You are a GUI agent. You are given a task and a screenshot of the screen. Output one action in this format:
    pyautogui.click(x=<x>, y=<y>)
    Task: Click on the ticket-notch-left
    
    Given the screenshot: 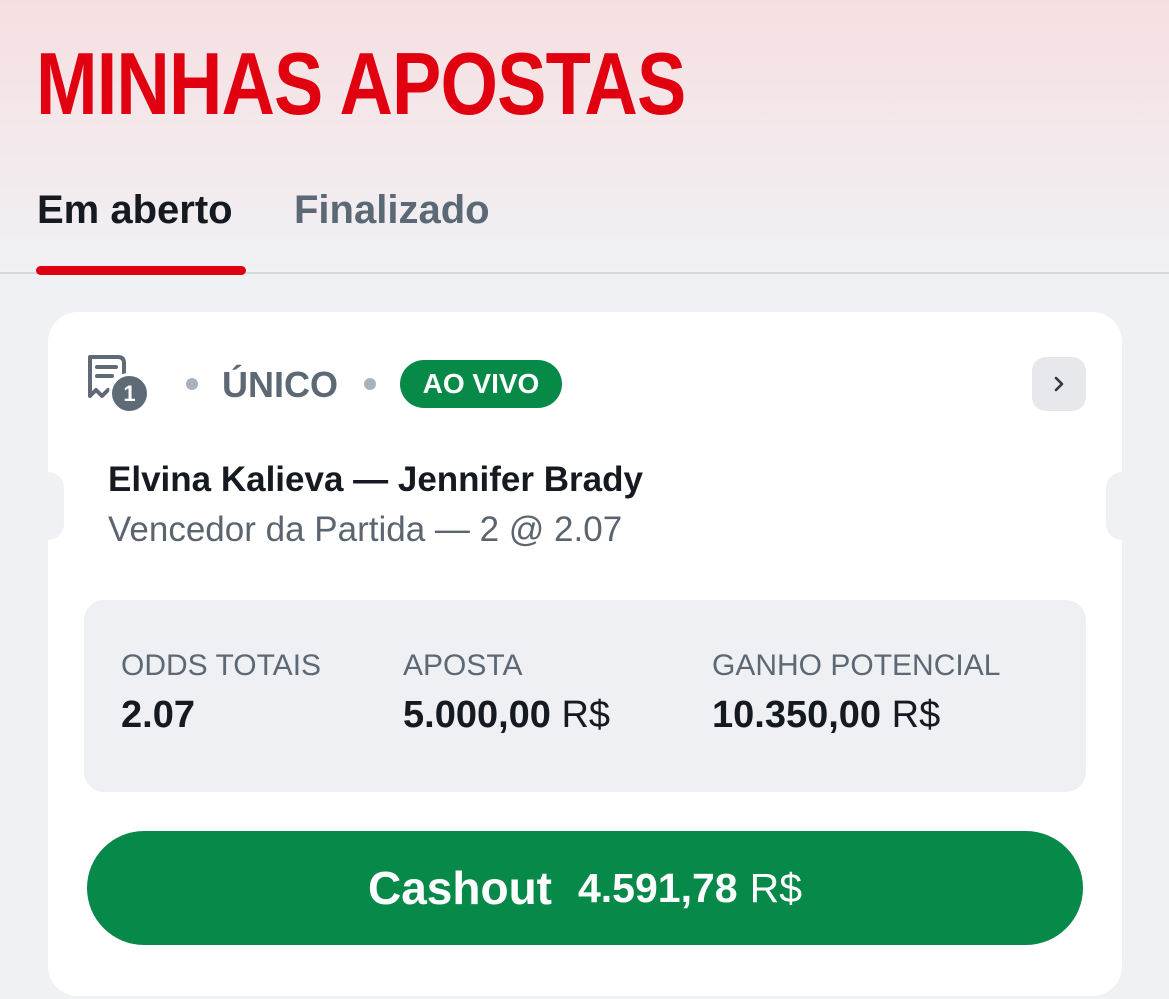 What is the action you would take?
    pyautogui.click(x=56, y=506)
    